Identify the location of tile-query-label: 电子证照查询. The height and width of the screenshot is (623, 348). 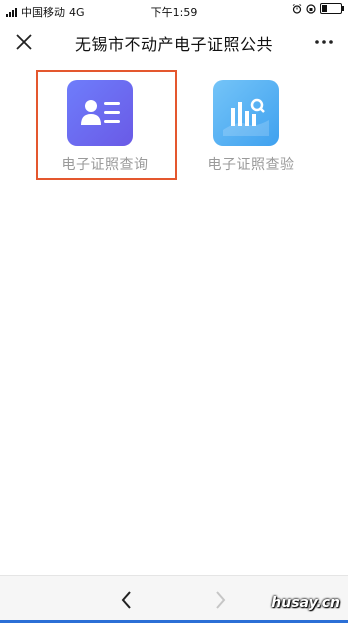
(105, 165).